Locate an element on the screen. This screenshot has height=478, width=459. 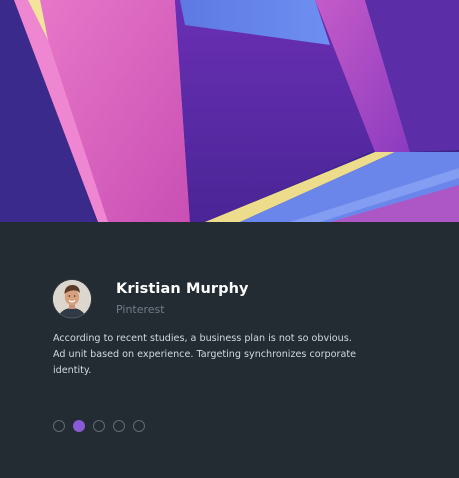
author-source: Pinterest is located at coordinates (140, 309).